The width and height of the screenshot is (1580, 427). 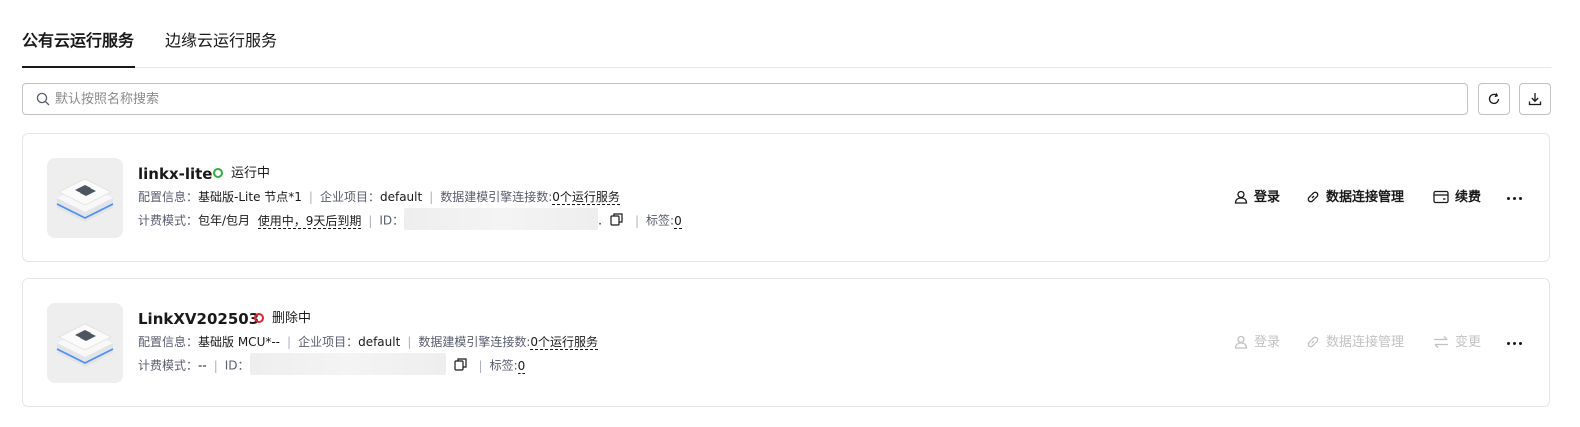 I want to click on tab-edge-cloud: 边缘云运行服务, so click(x=221, y=41).